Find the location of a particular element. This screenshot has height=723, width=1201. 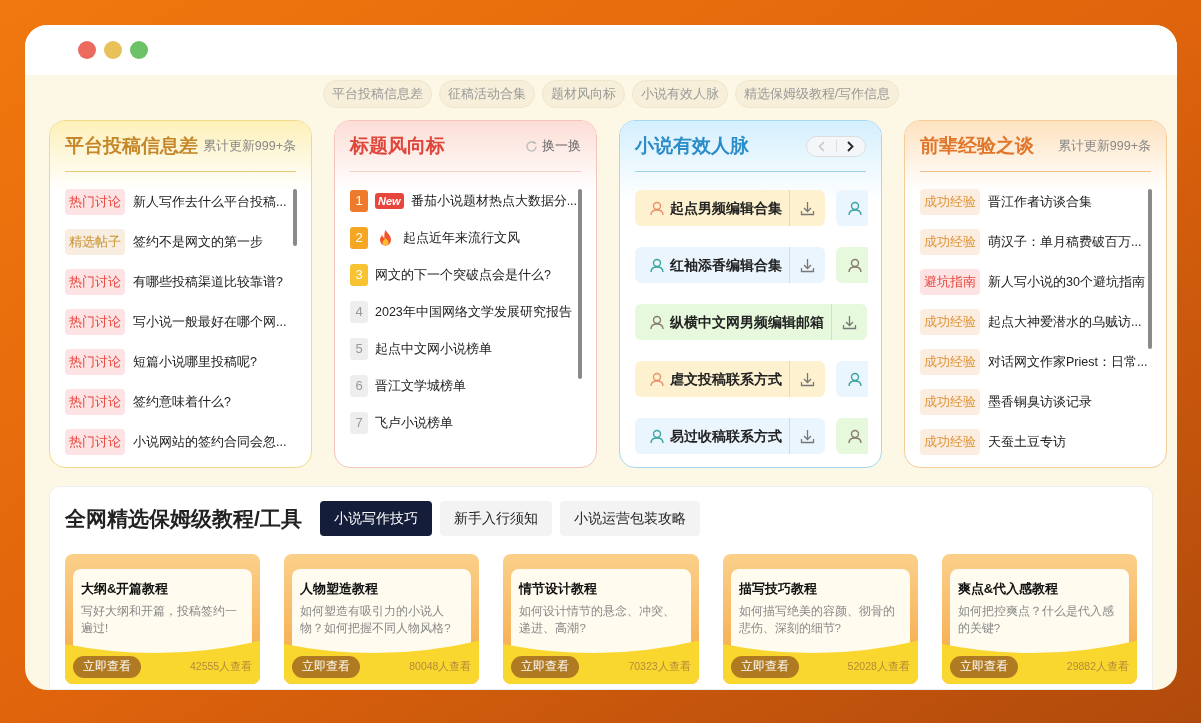

post-link: 短篇小说哪里投稿呢? is located at coordinates (195, 362).